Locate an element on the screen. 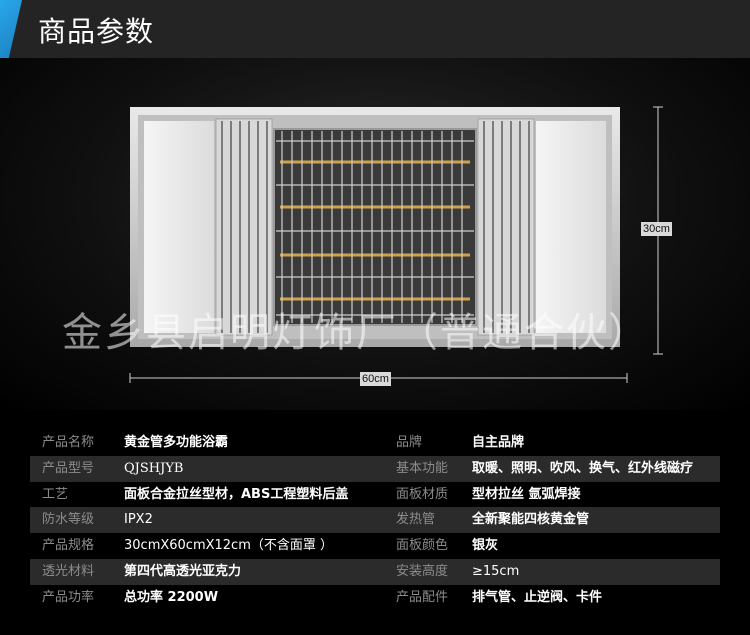 This screenshot has width=750, height=635. spec-value: QJSHJYB is located at coordinates (154, 468).